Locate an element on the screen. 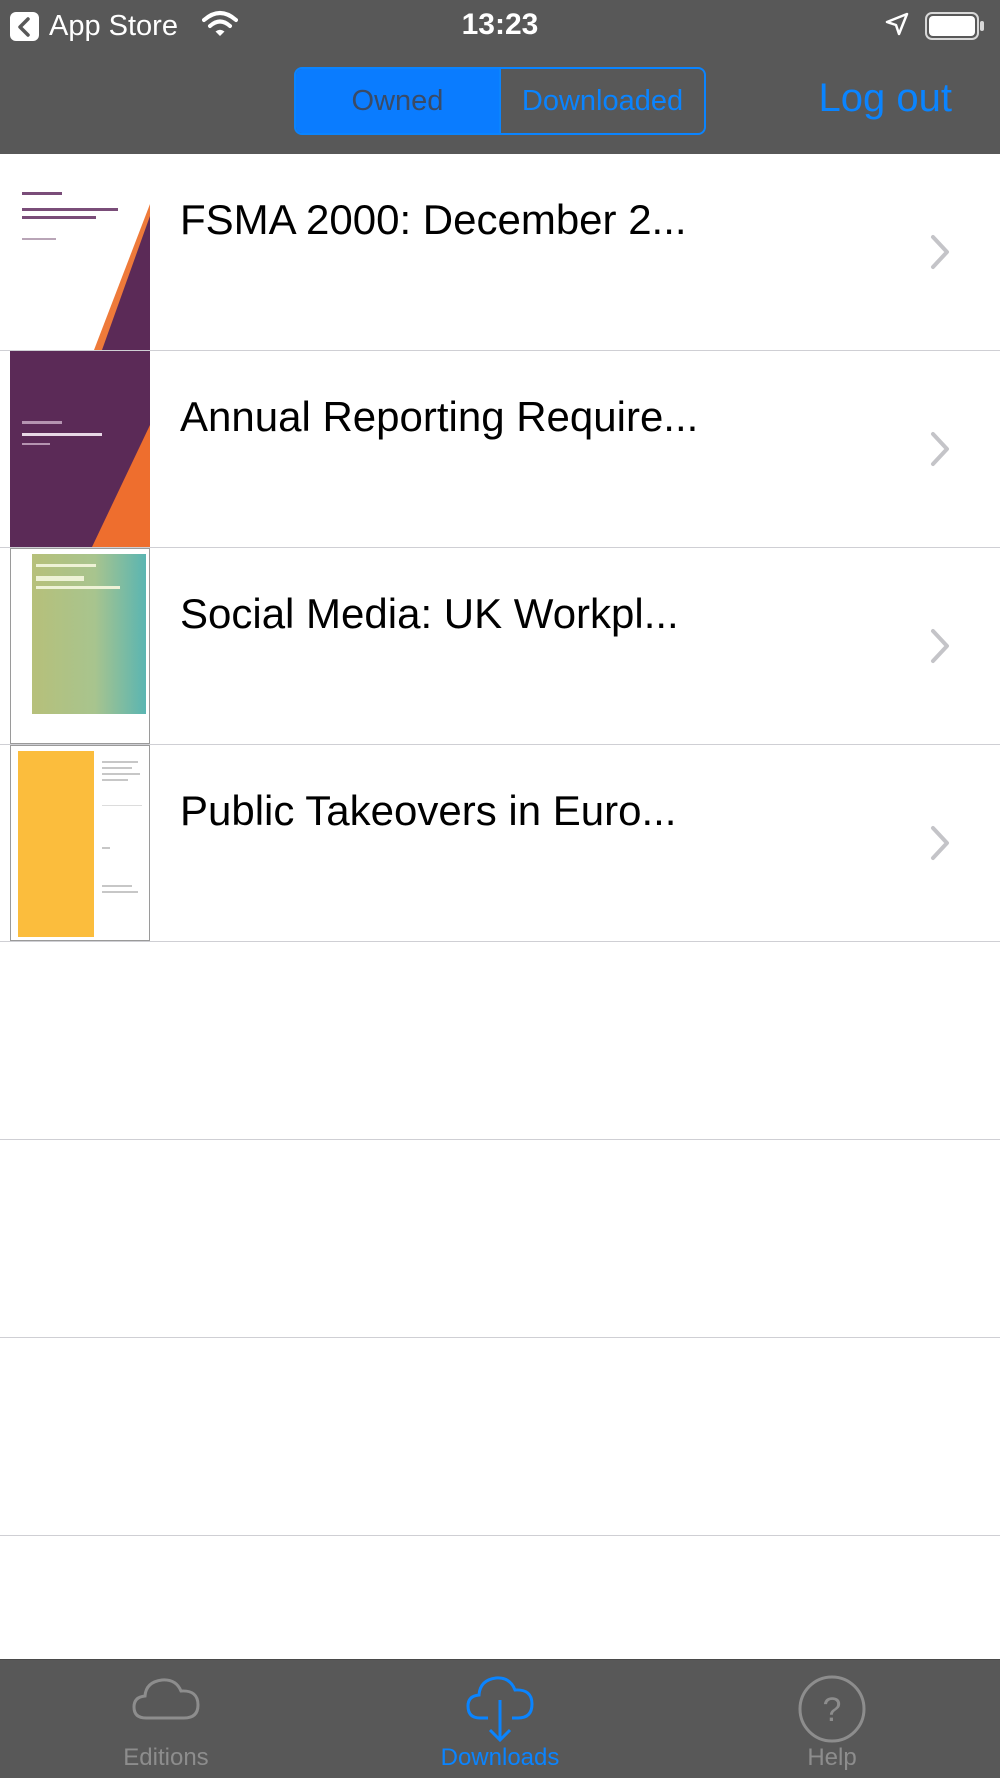 This screenshot has height=1778, width=1000. fsma-cover-thumbnail is located at coordinates (80, 252).